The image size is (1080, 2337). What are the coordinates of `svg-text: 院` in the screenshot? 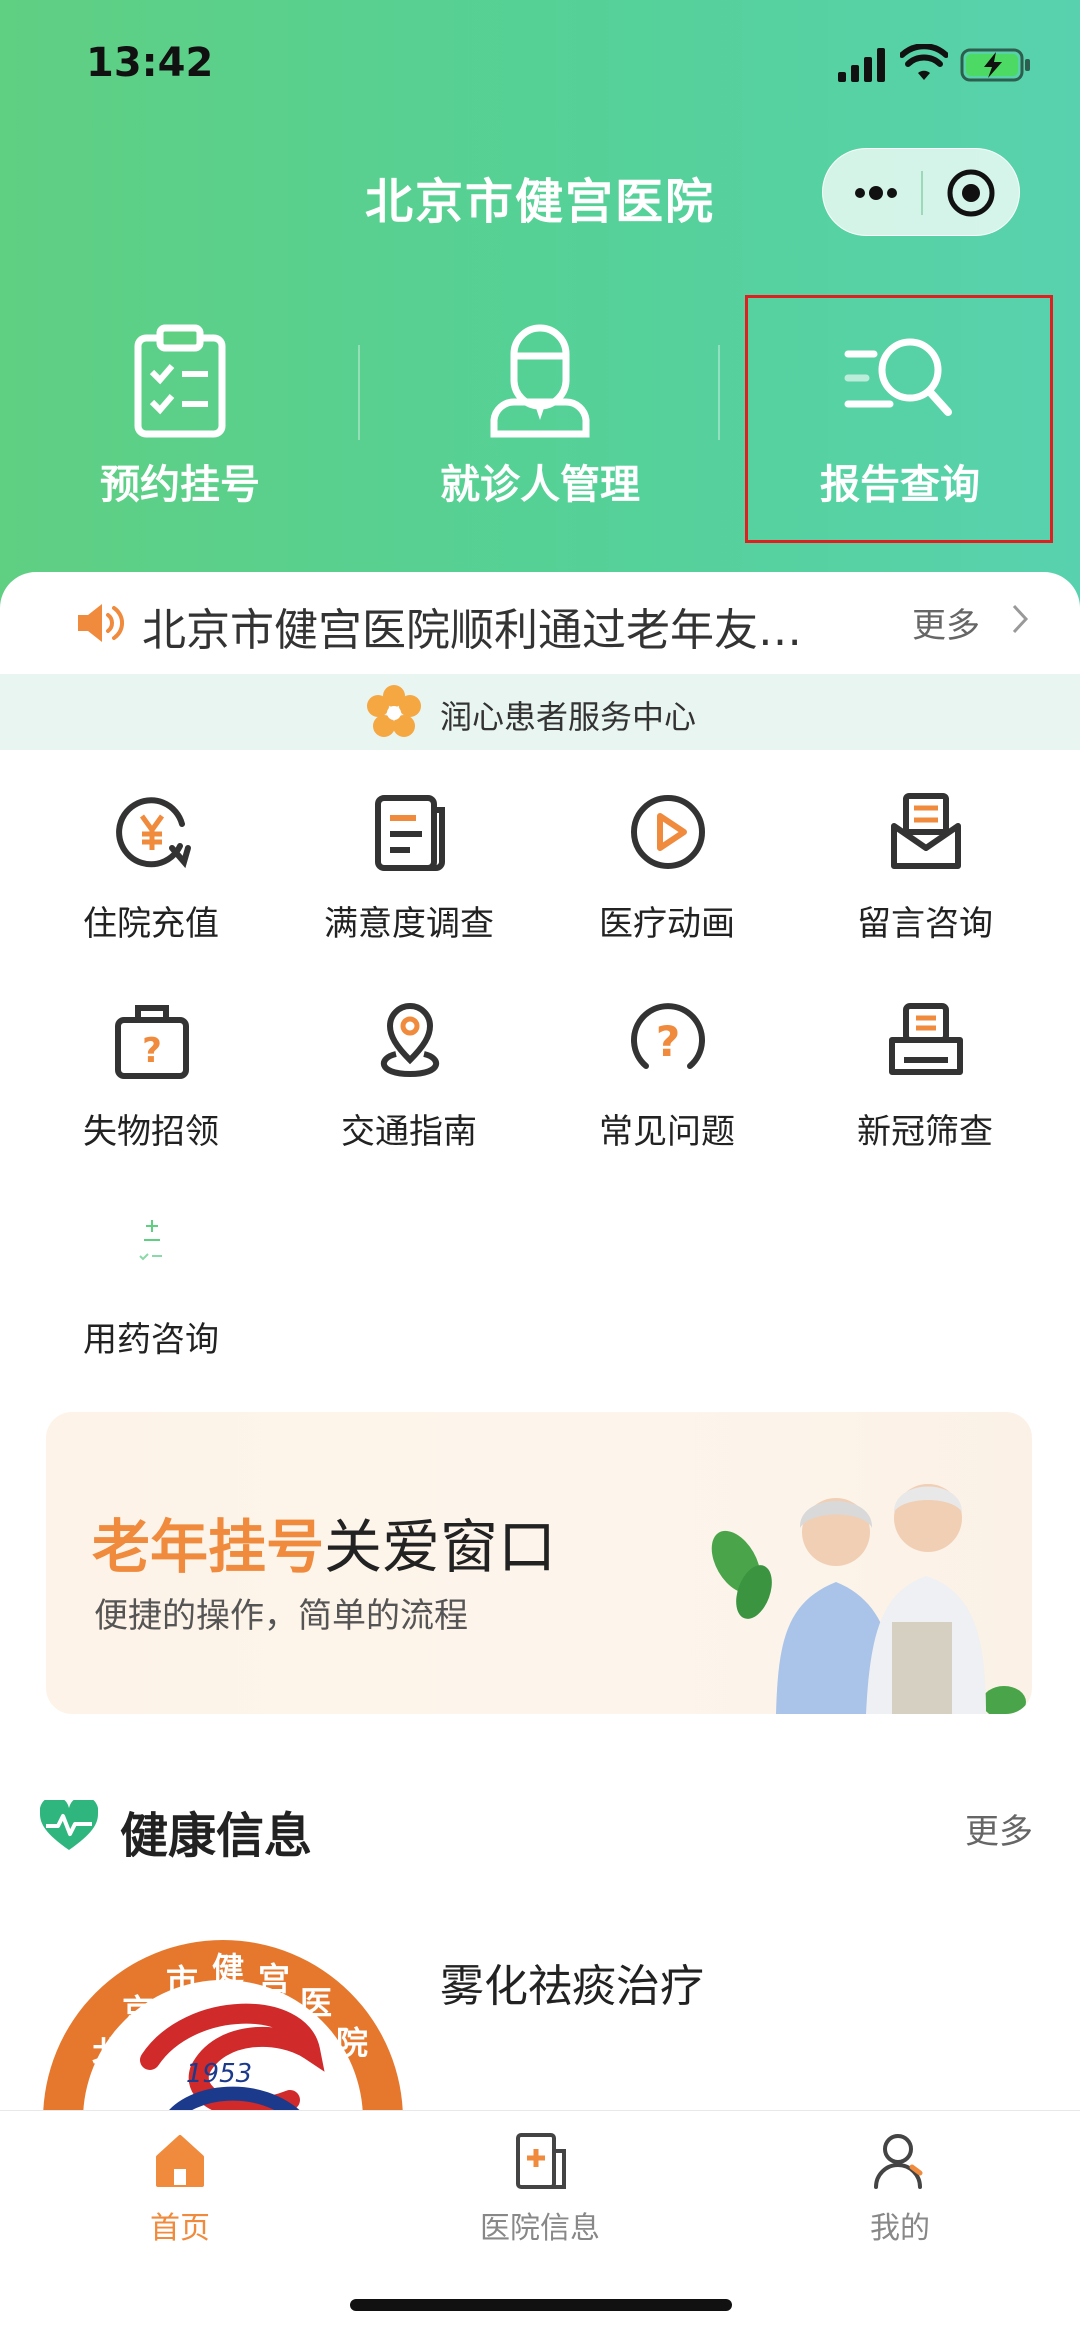 It's located at (352, 2043).